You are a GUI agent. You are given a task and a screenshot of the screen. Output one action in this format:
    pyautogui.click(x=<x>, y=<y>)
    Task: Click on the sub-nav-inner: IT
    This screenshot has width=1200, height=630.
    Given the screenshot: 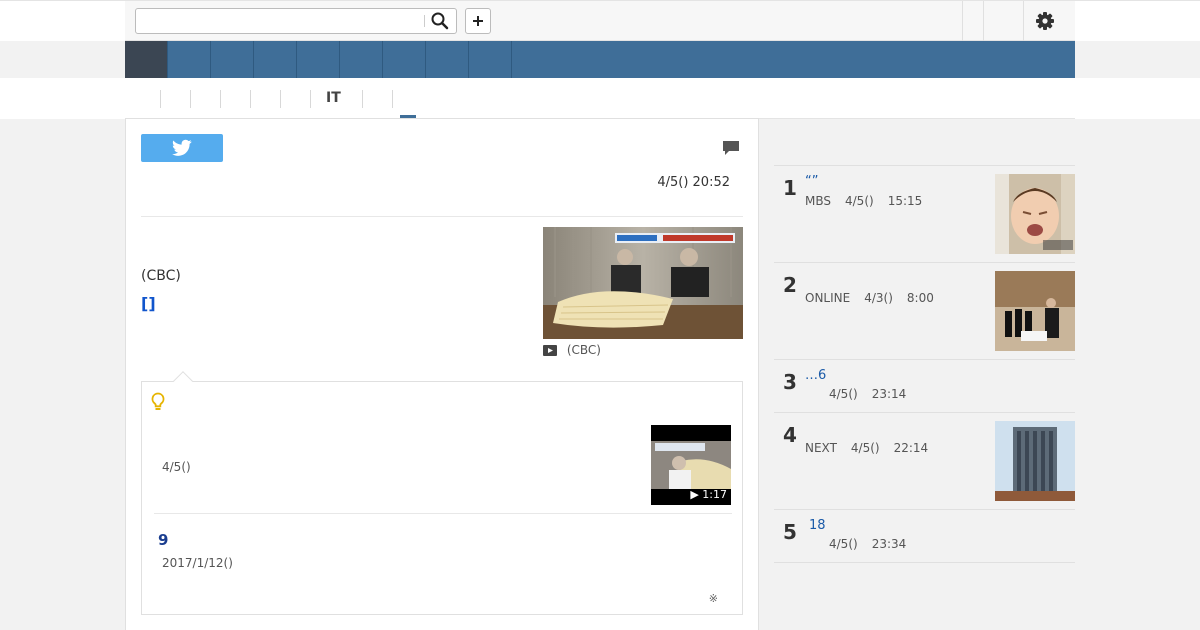 What is the action you would take?
    pyautogui.click(x=600, y=98)
    